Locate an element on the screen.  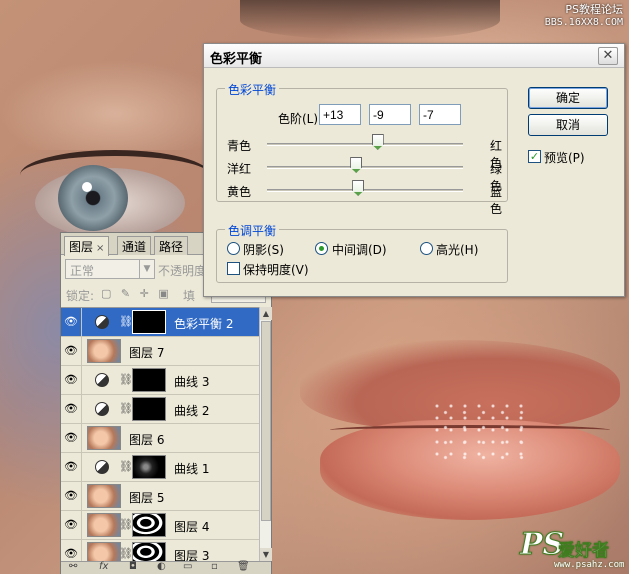
radio-highlights is located at coordinates (426, 248).